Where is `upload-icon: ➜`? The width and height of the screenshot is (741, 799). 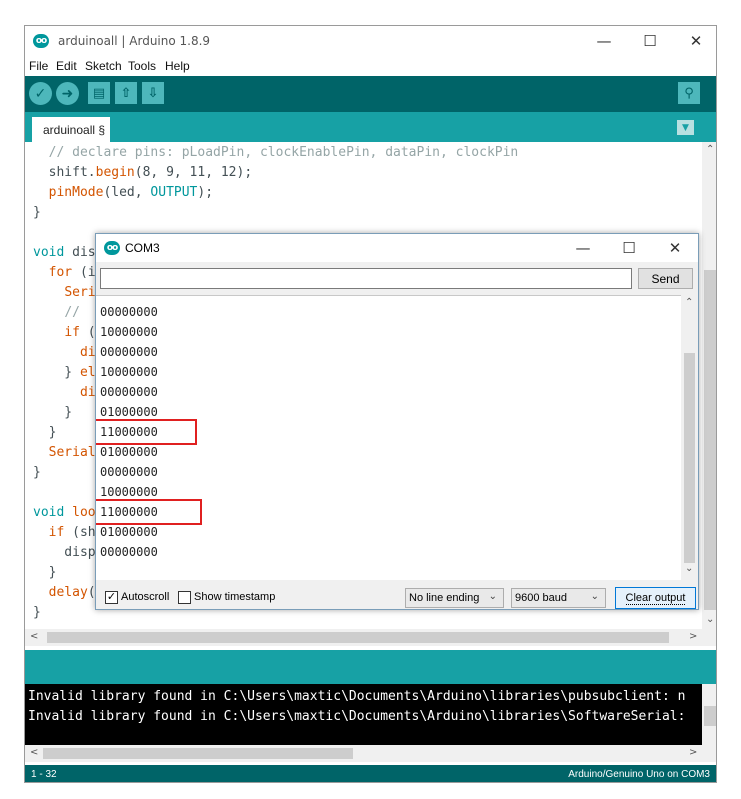
upload-icon: ➜ is located at coordinates (67, 93).